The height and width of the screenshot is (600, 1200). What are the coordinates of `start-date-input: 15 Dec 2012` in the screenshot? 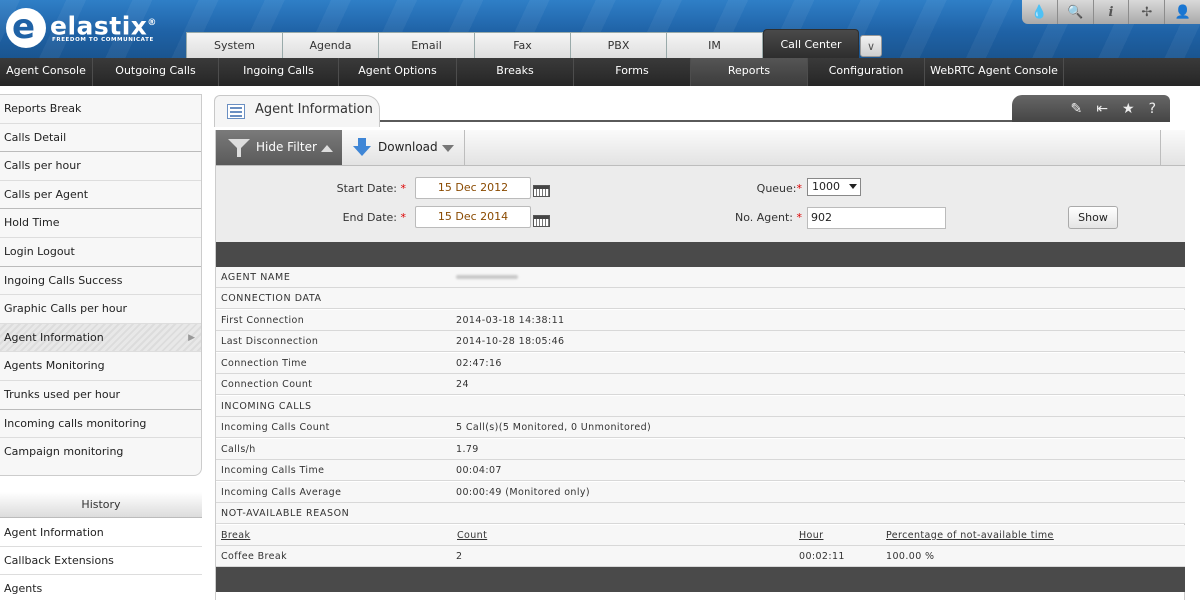 It's located at (473, 188).